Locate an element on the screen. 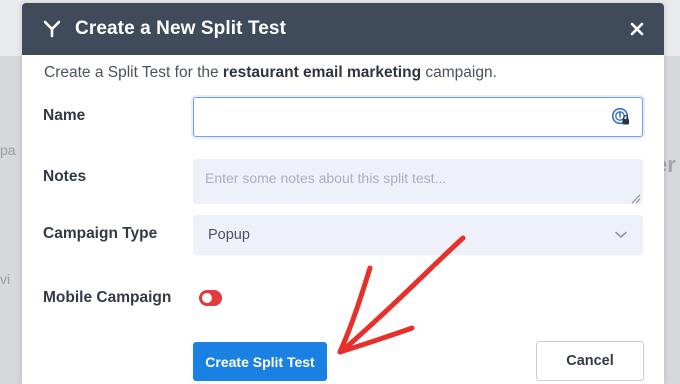 The width and height of the screenshot is (680, 384). chevron-down-icon is located at coordinates (621, 235).